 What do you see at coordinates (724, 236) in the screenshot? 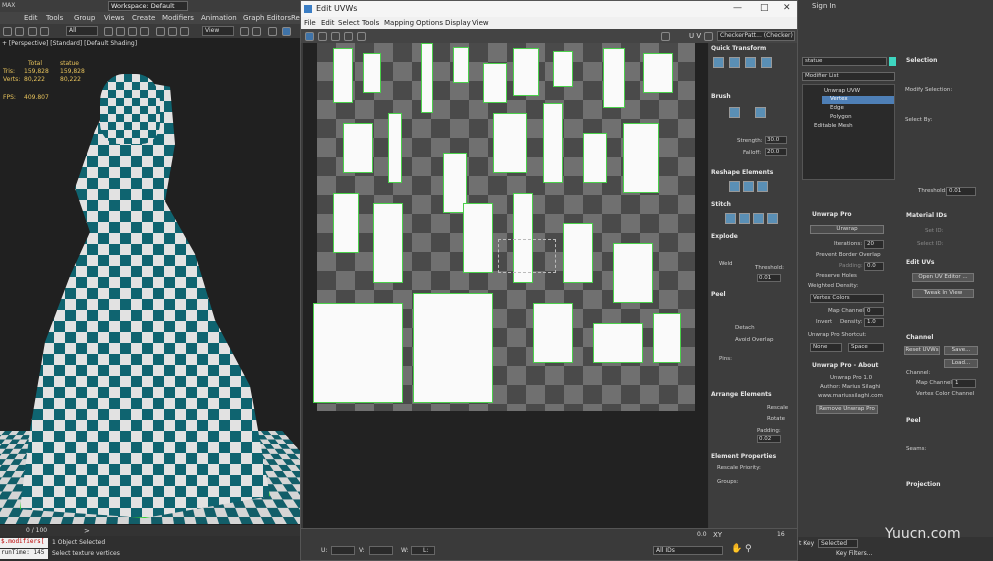
I see `explode-title: Explode` at bounding box center [724, 236].